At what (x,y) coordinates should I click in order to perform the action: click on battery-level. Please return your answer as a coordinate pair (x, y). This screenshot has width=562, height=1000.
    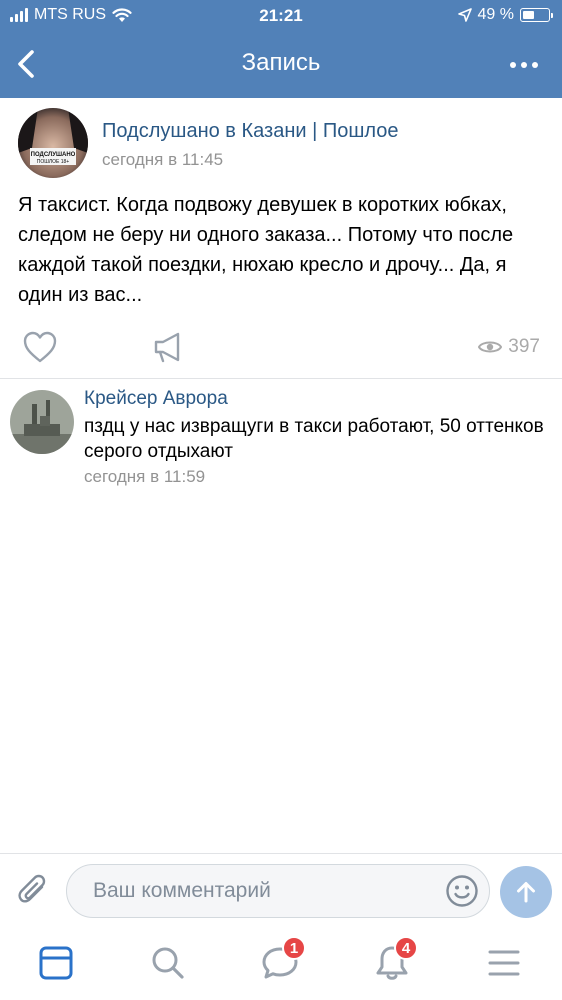
    Looking at the image, I should click on (529, 15).